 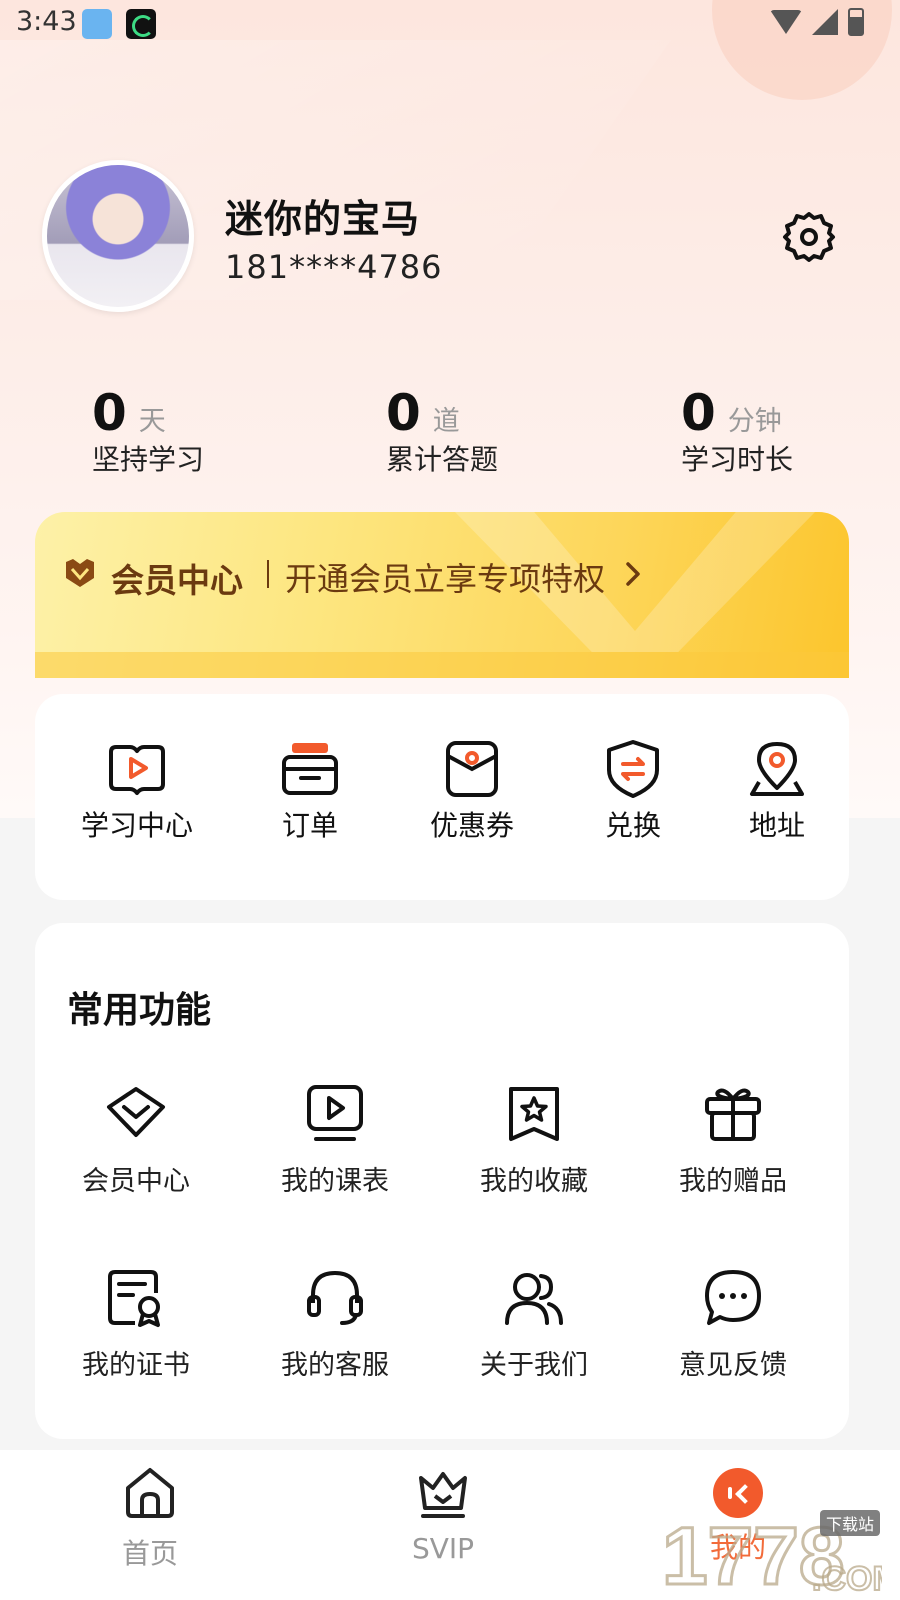 What do you see at coordinates (856, 22) in the screenshot?
I see `battery-icon` at bounding box center [856, 22].